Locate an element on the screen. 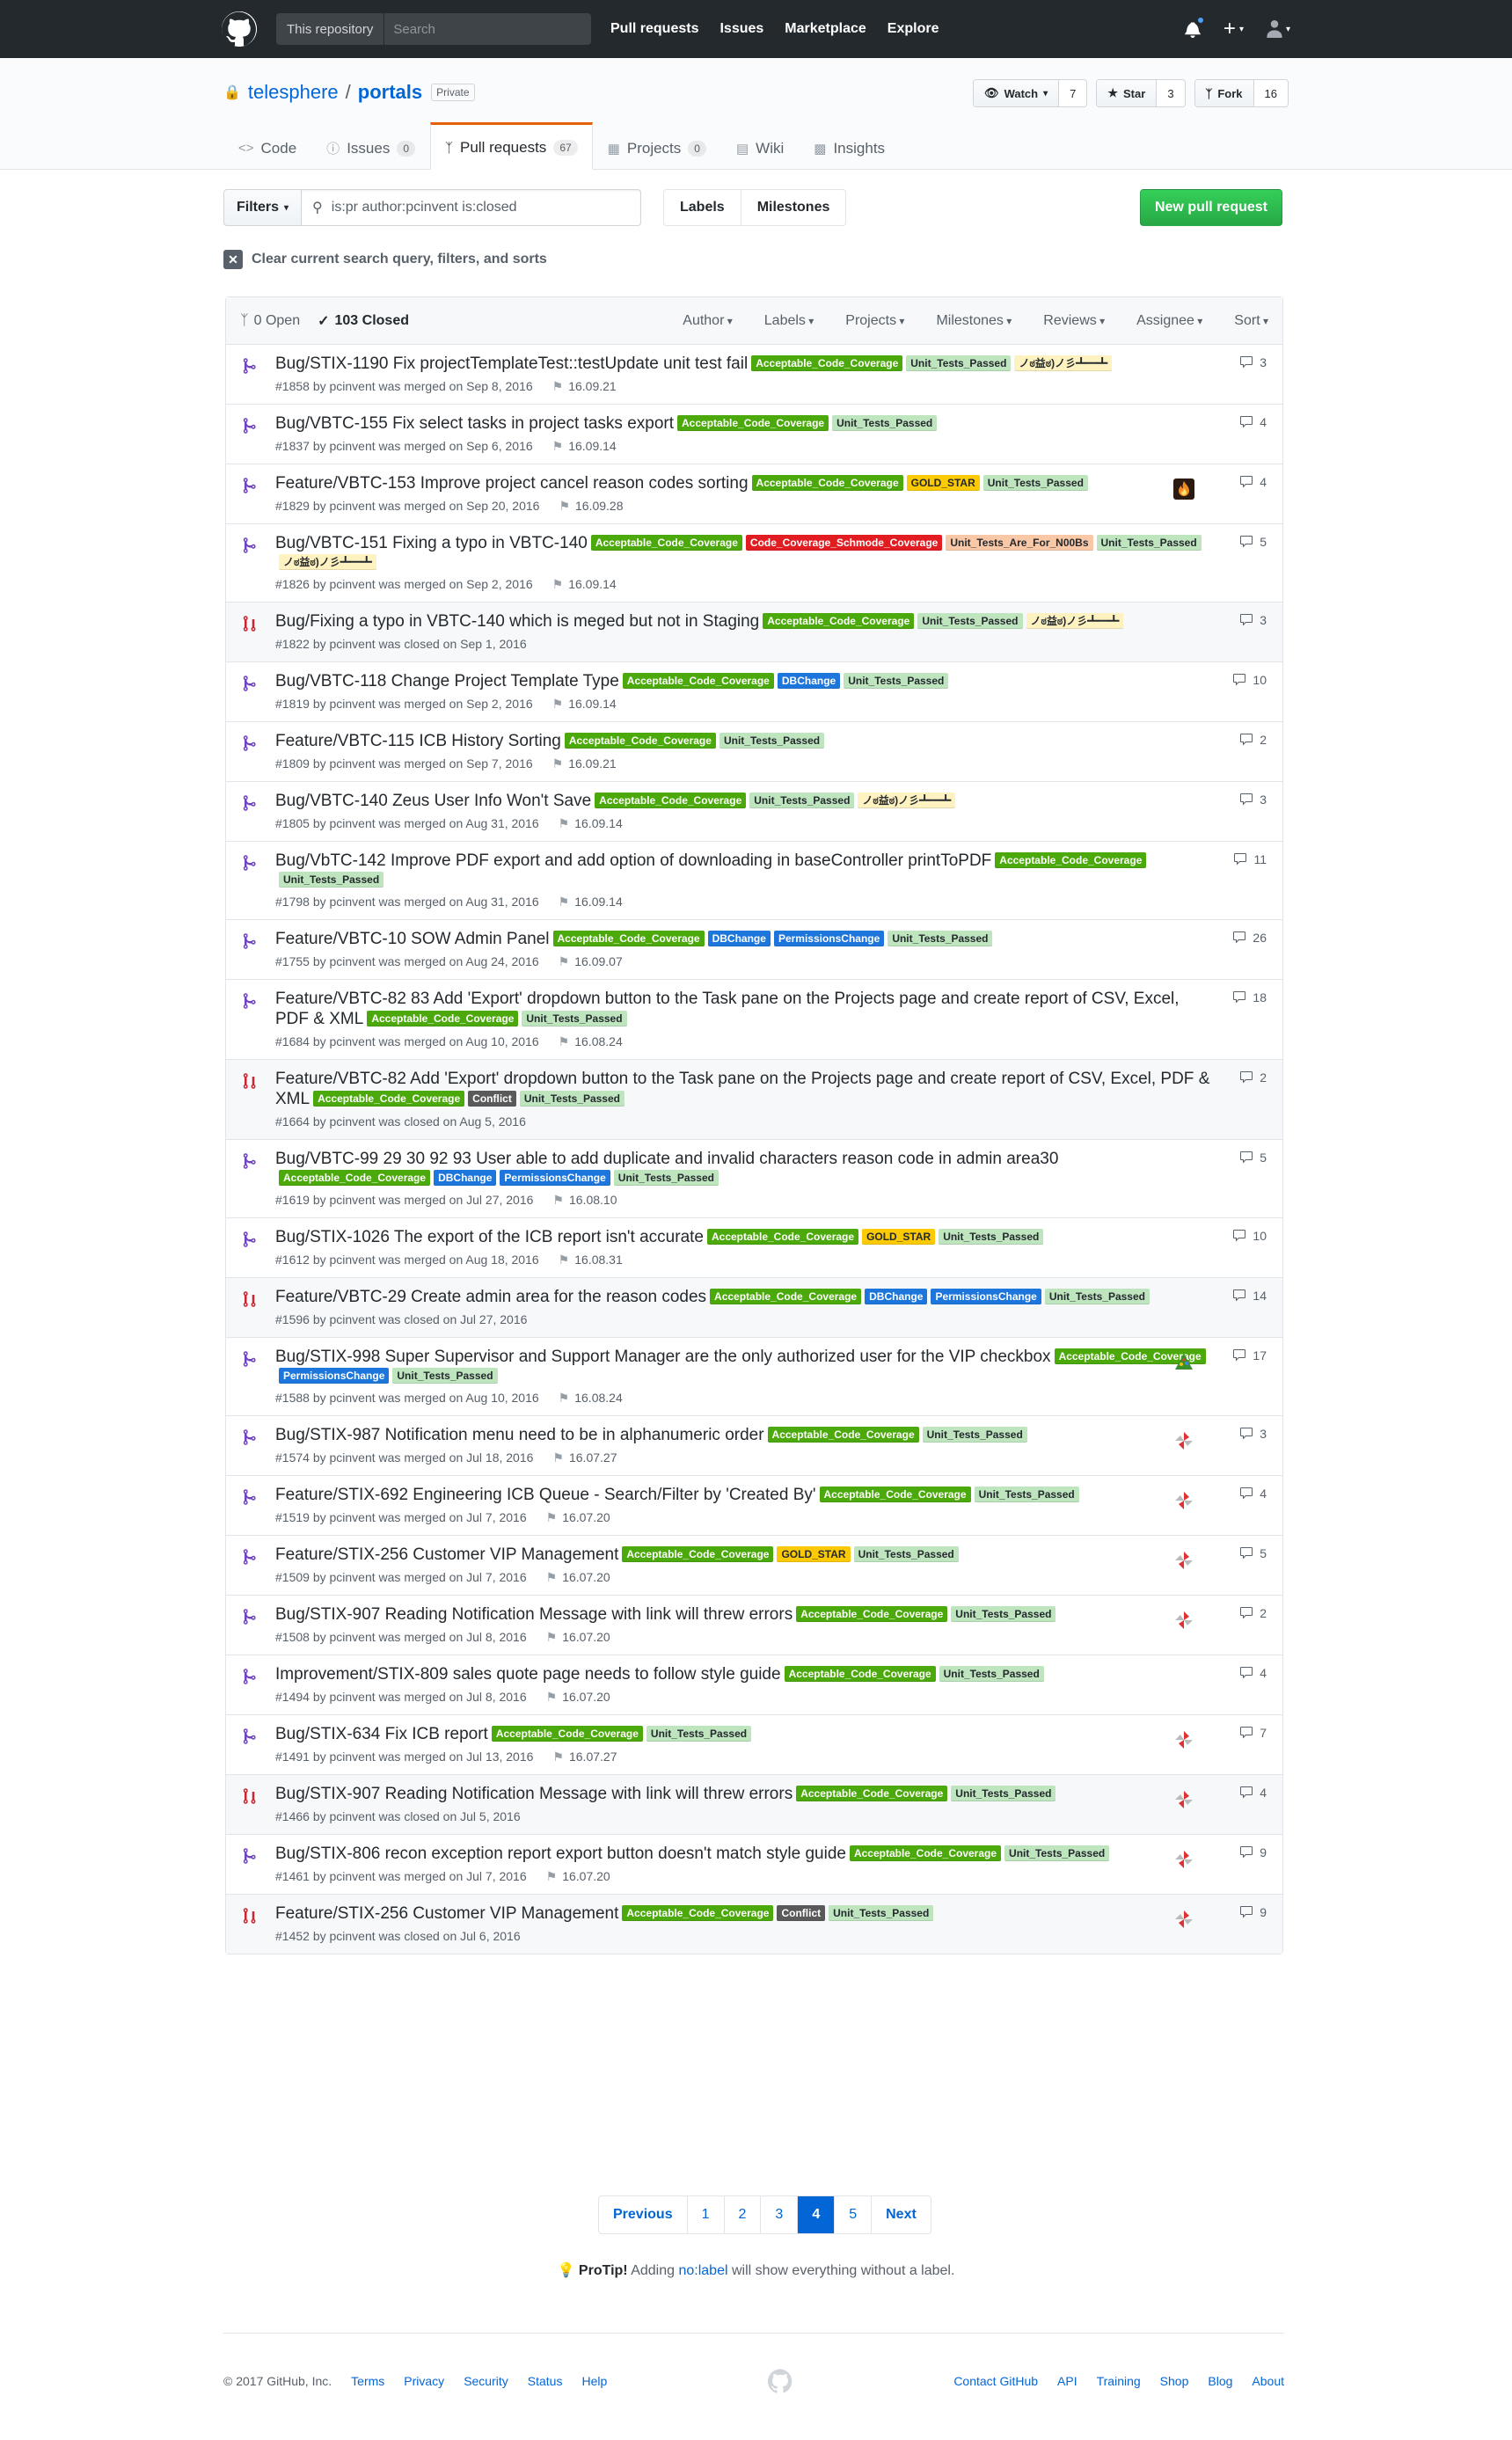 Image resolution: width=1512 pixels, height=2440 pixels. tab-wiki: ▤ Wiki is located at coordinates (760, 146).